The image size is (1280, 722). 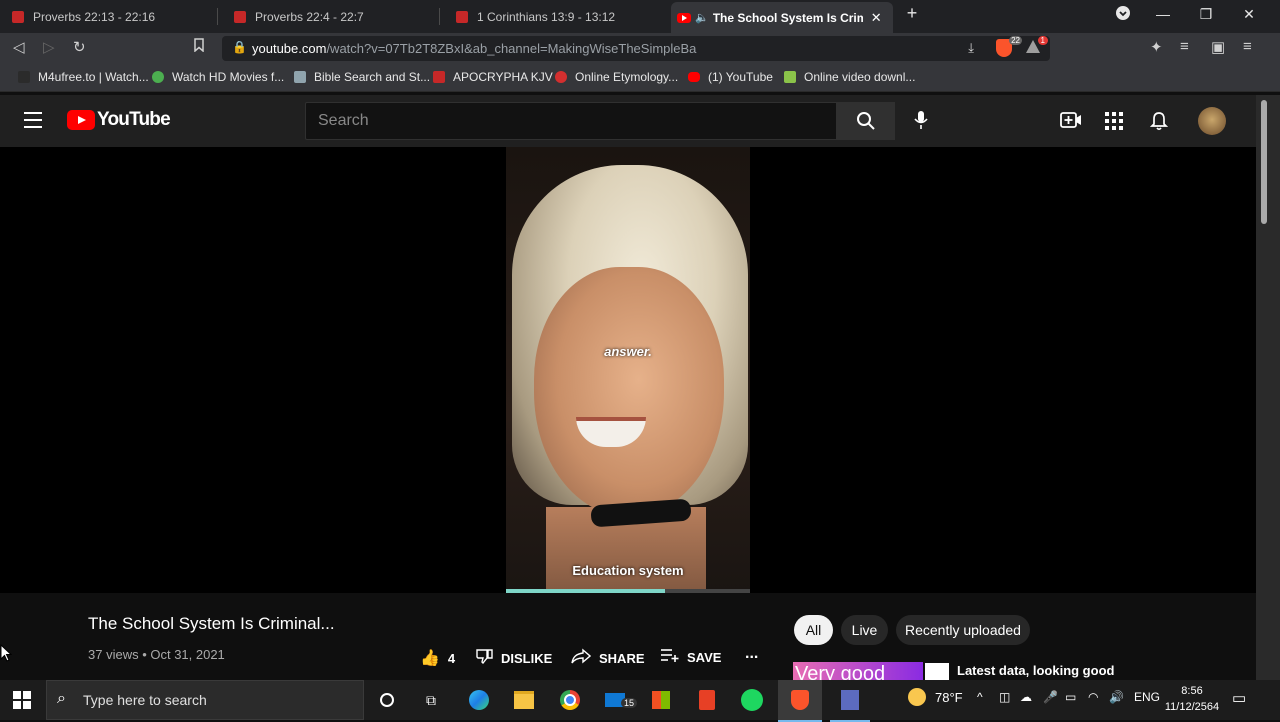 What do you see at coordinates (850, 701) in the screenshot?
I see `media-app-taskbar-icon` at bounding box center [850, 701].